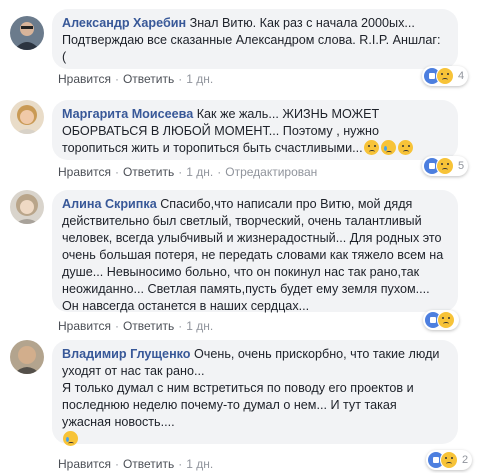 Image resolution: width=491 pixels, height=473 pixels. I want to click on reaction-count: 2, so click(465, 460).